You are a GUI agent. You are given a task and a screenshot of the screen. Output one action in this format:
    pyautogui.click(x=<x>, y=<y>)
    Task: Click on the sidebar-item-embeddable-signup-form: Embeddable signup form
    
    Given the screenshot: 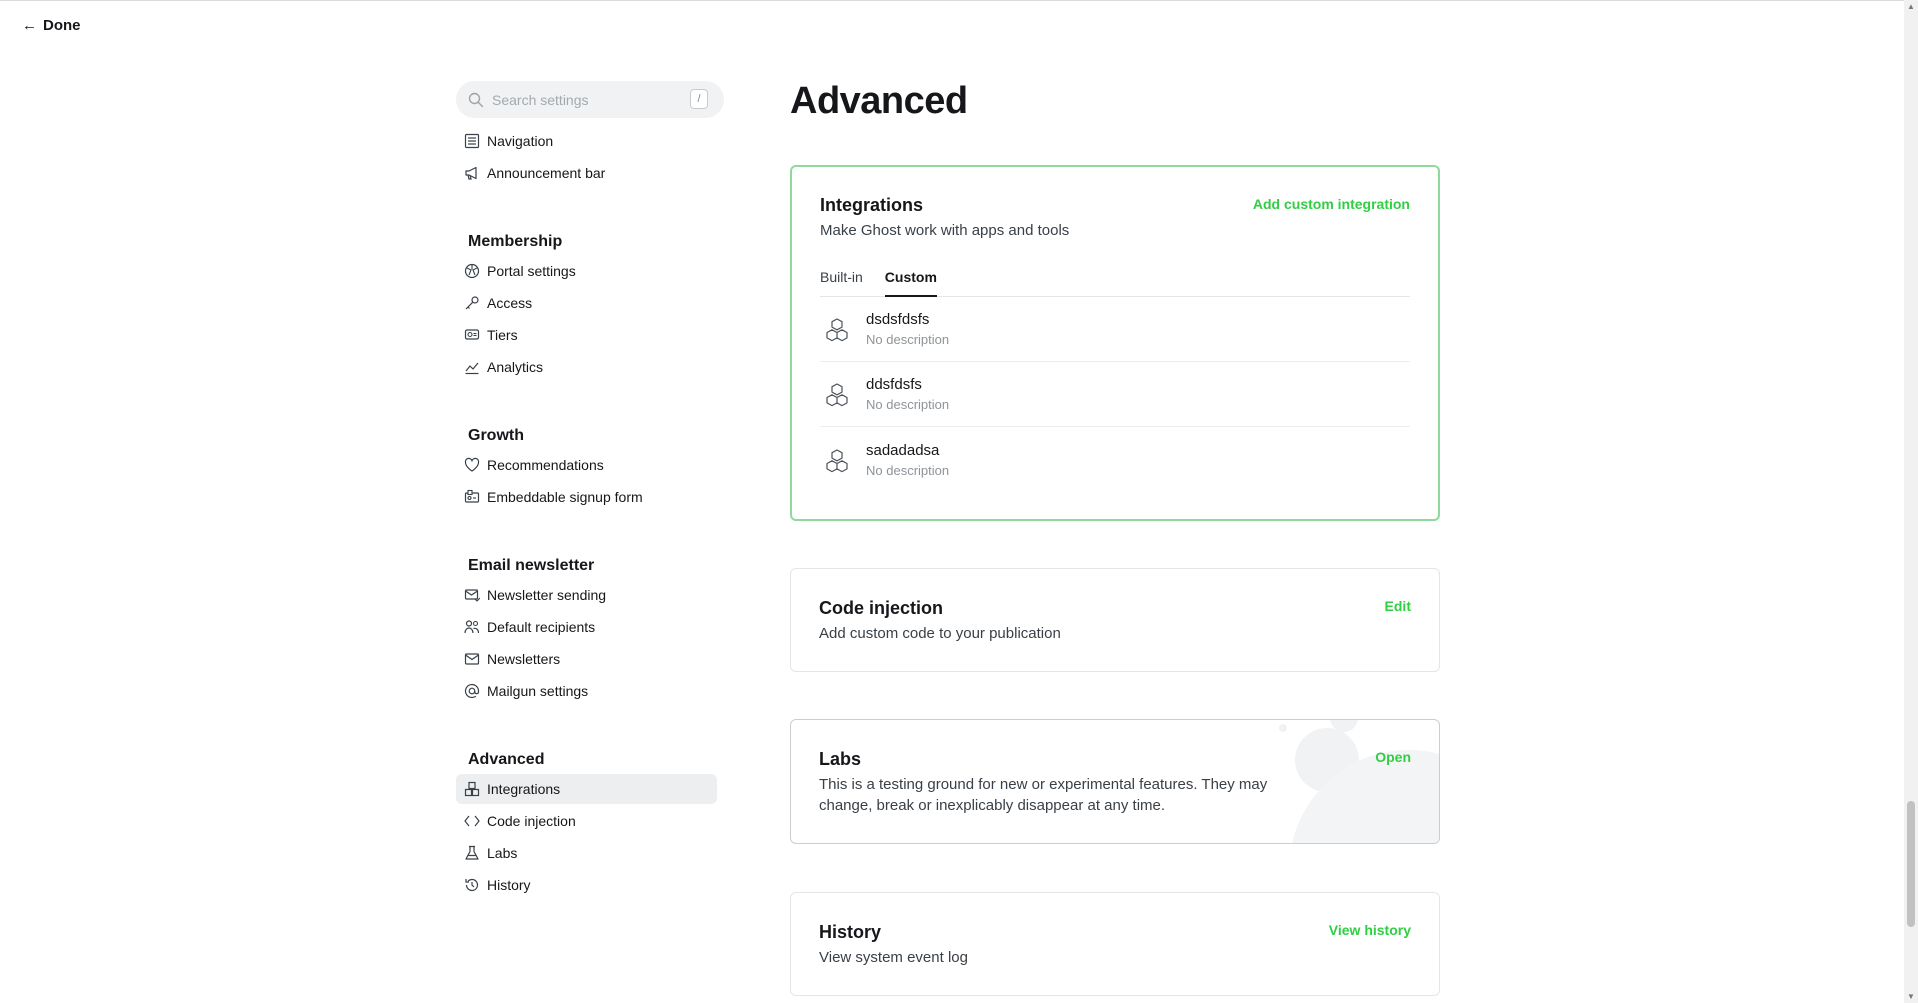 What is the action you would take?
    pyautogui.click(x=588, y=497)
    